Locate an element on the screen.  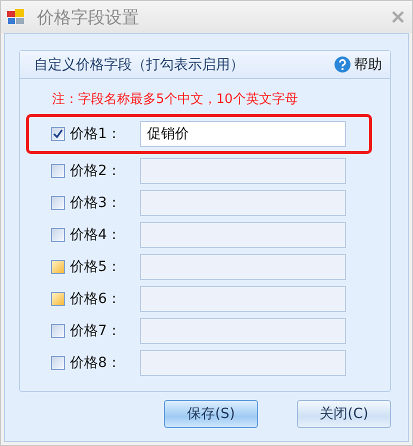
field-label: 价格5： is located at coordinates (96, 267).